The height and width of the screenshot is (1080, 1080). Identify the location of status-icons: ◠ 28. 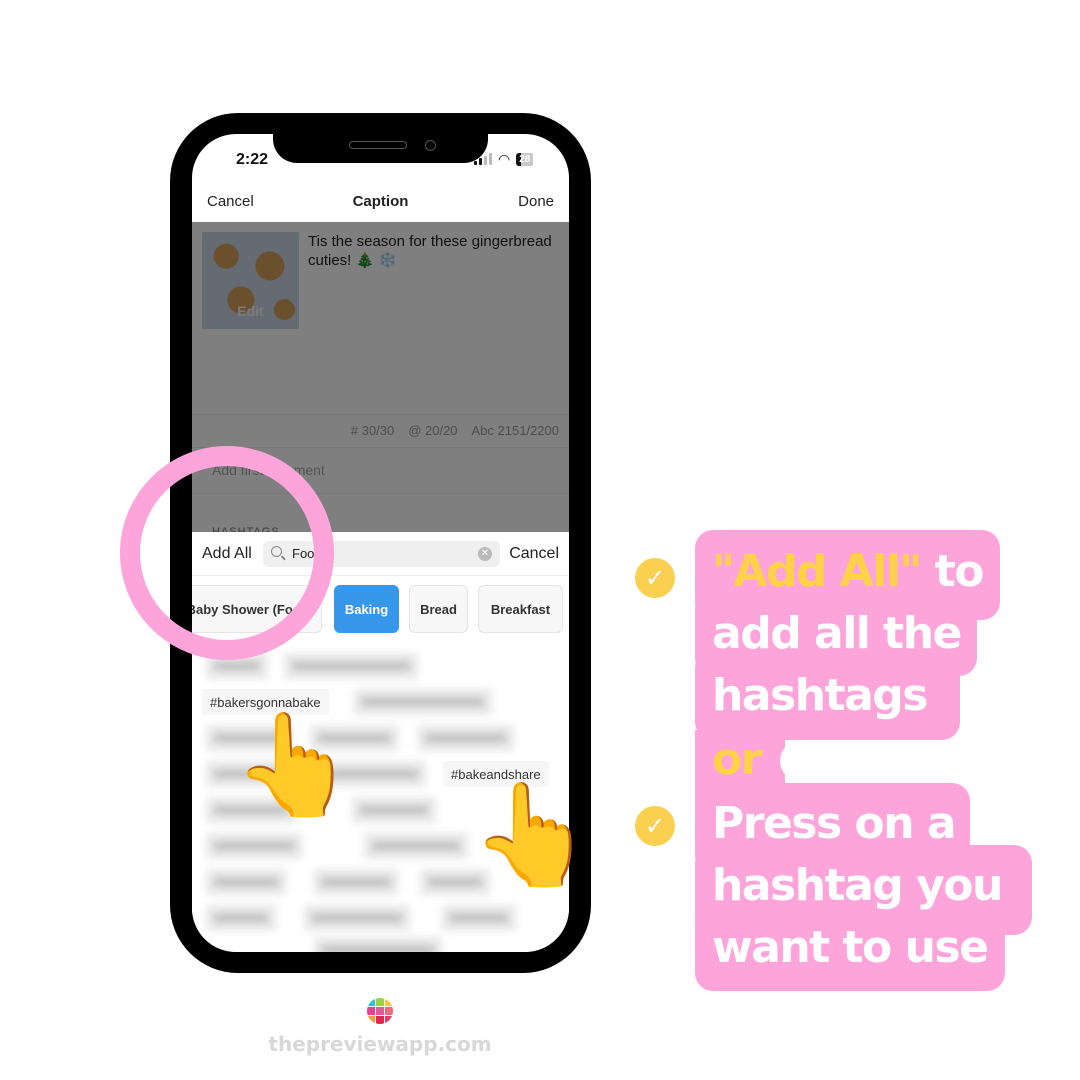
(504, 159).